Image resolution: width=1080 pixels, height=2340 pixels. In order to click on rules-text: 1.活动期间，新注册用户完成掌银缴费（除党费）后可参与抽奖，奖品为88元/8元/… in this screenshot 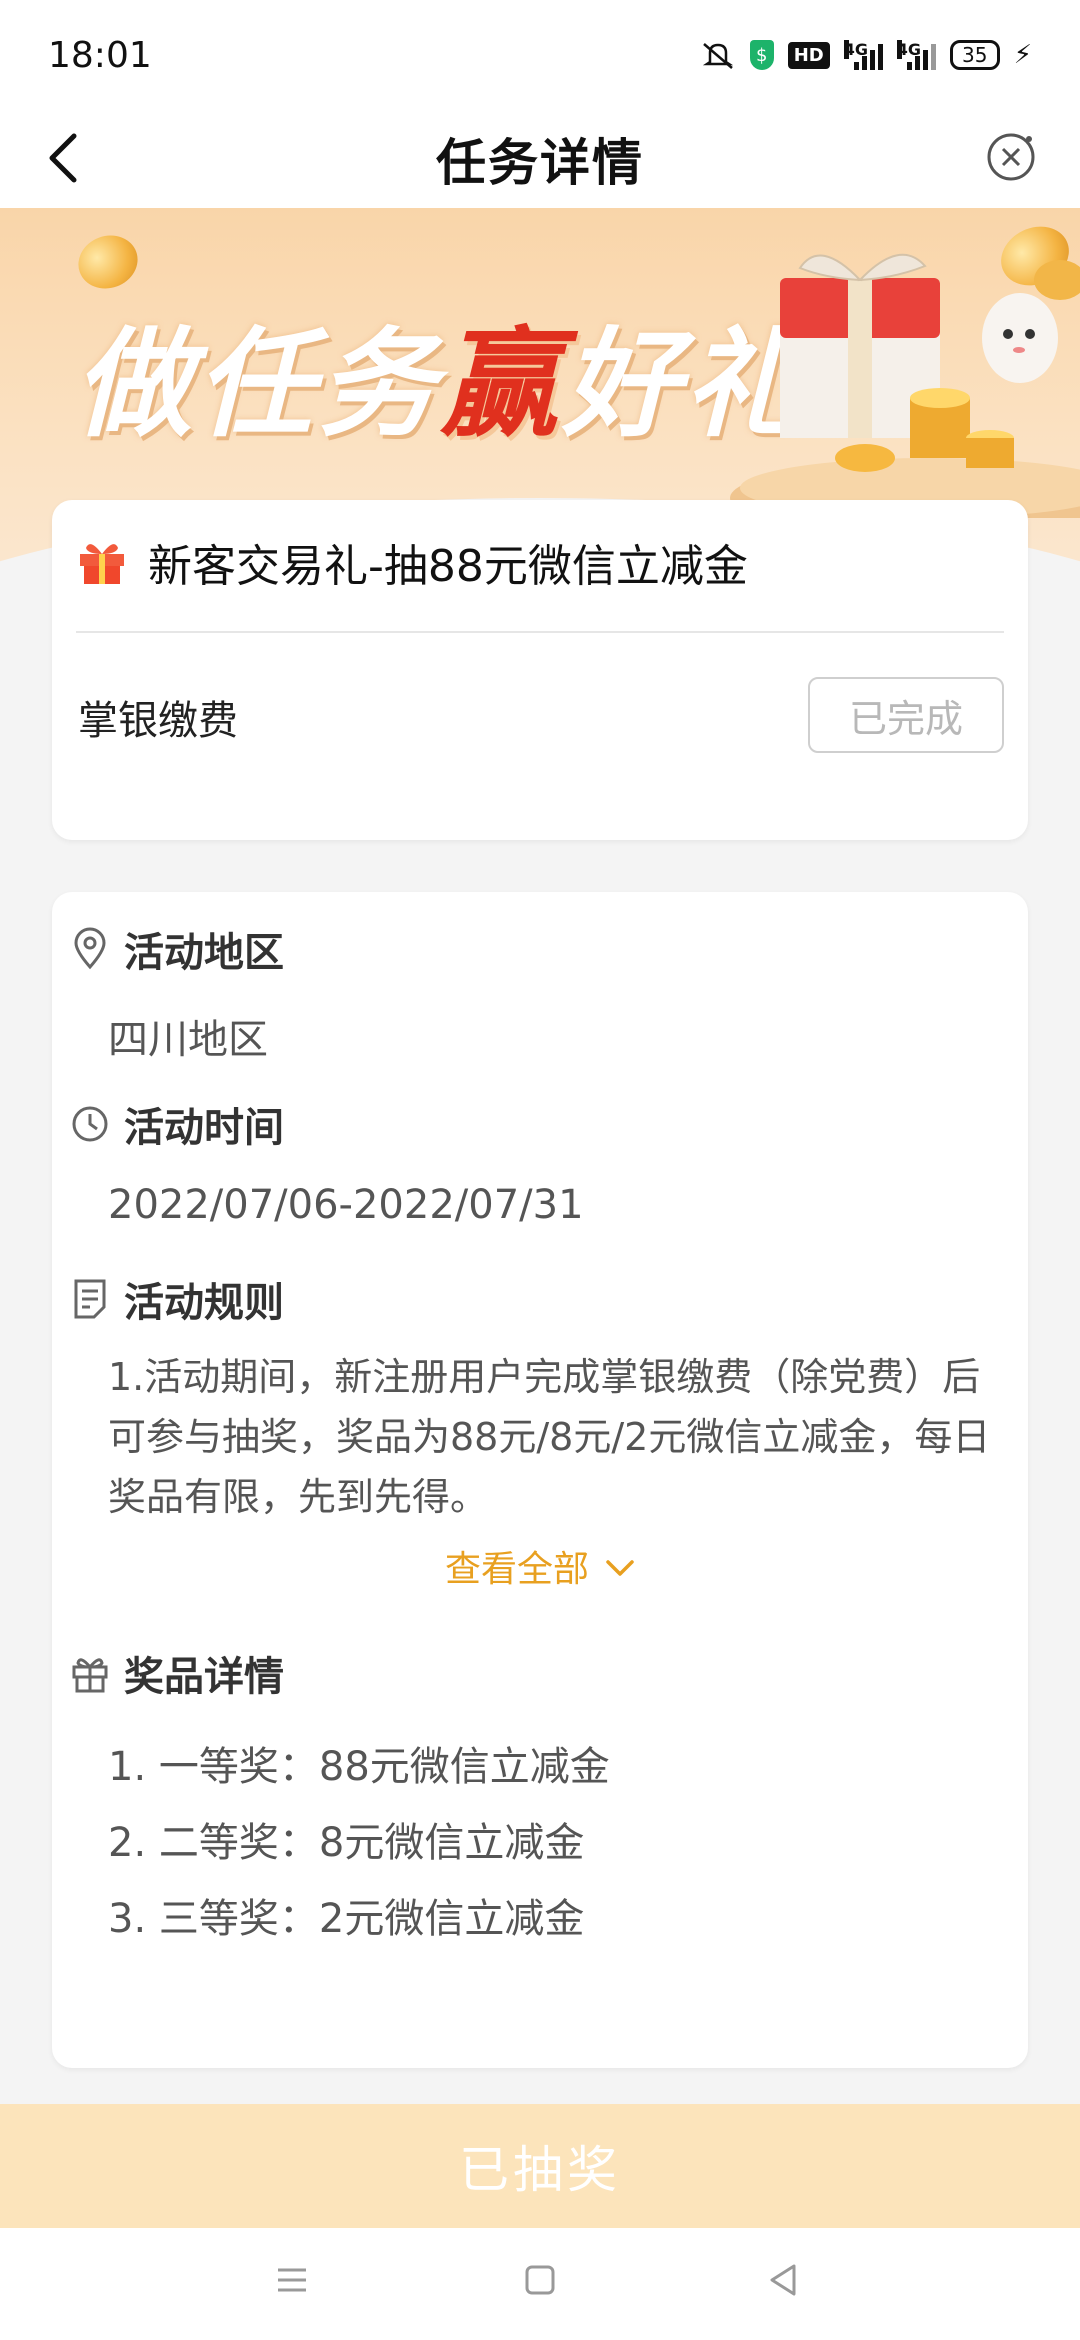, I will do `click(549, 1446)`.